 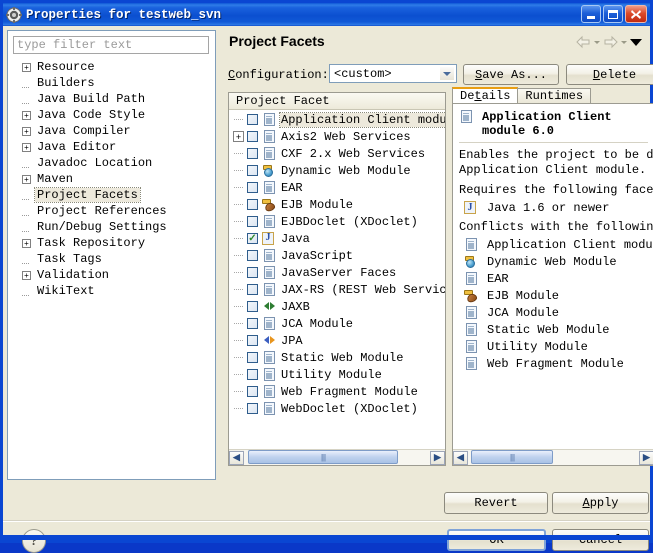 I want to click on tab-details: De t ails, so click(x=485, y=95).